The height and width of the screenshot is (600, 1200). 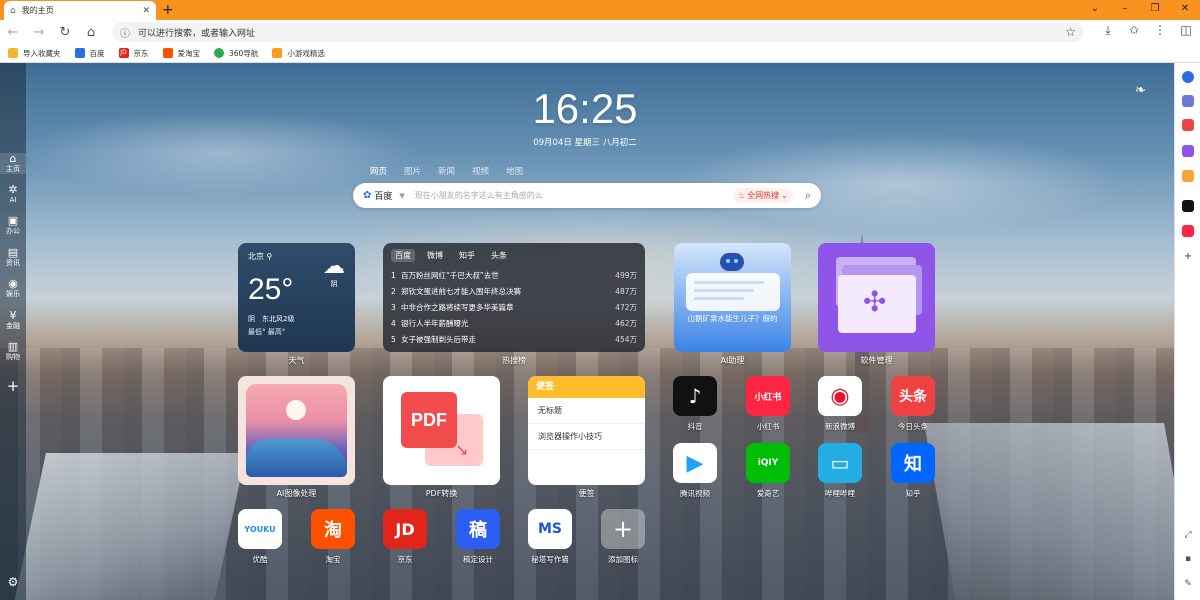 I want to click on eye-icon, so click(x=1188, y=77).